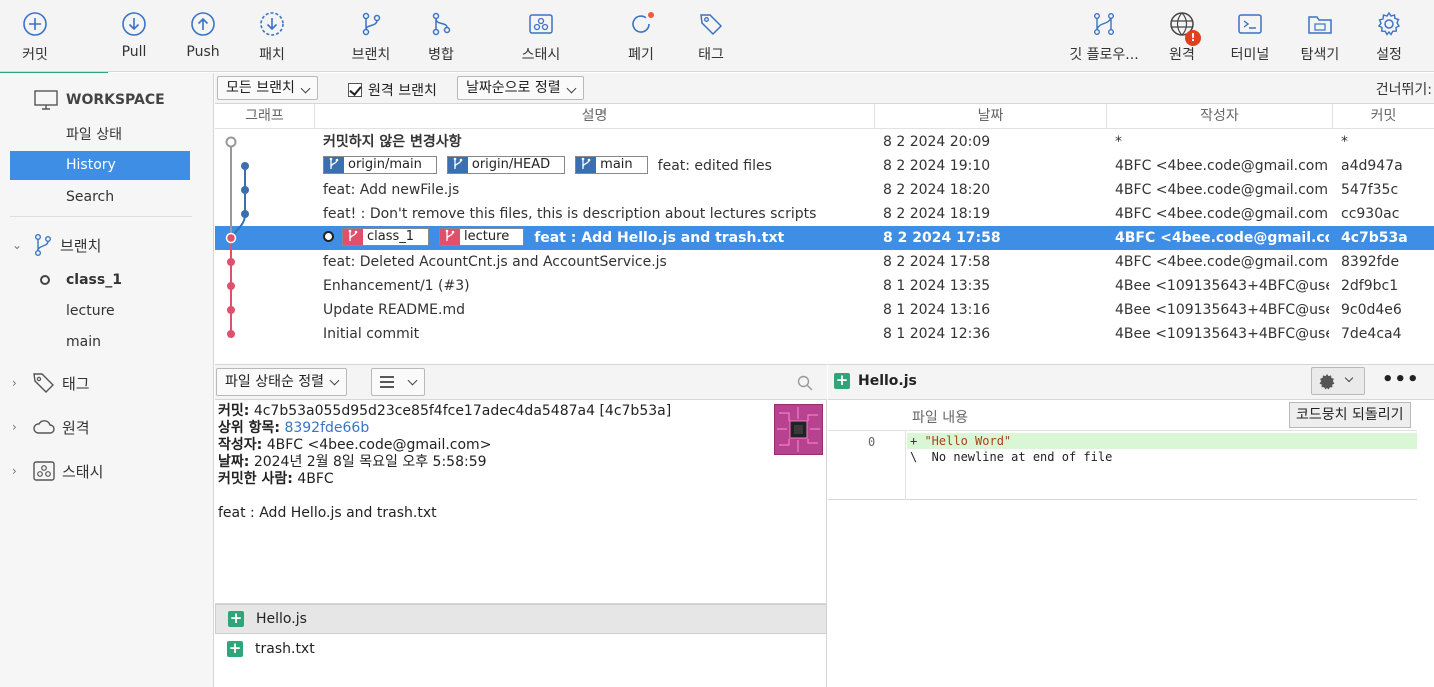  I want to click on explorer-button: 탐색기, so click(1320, 38).